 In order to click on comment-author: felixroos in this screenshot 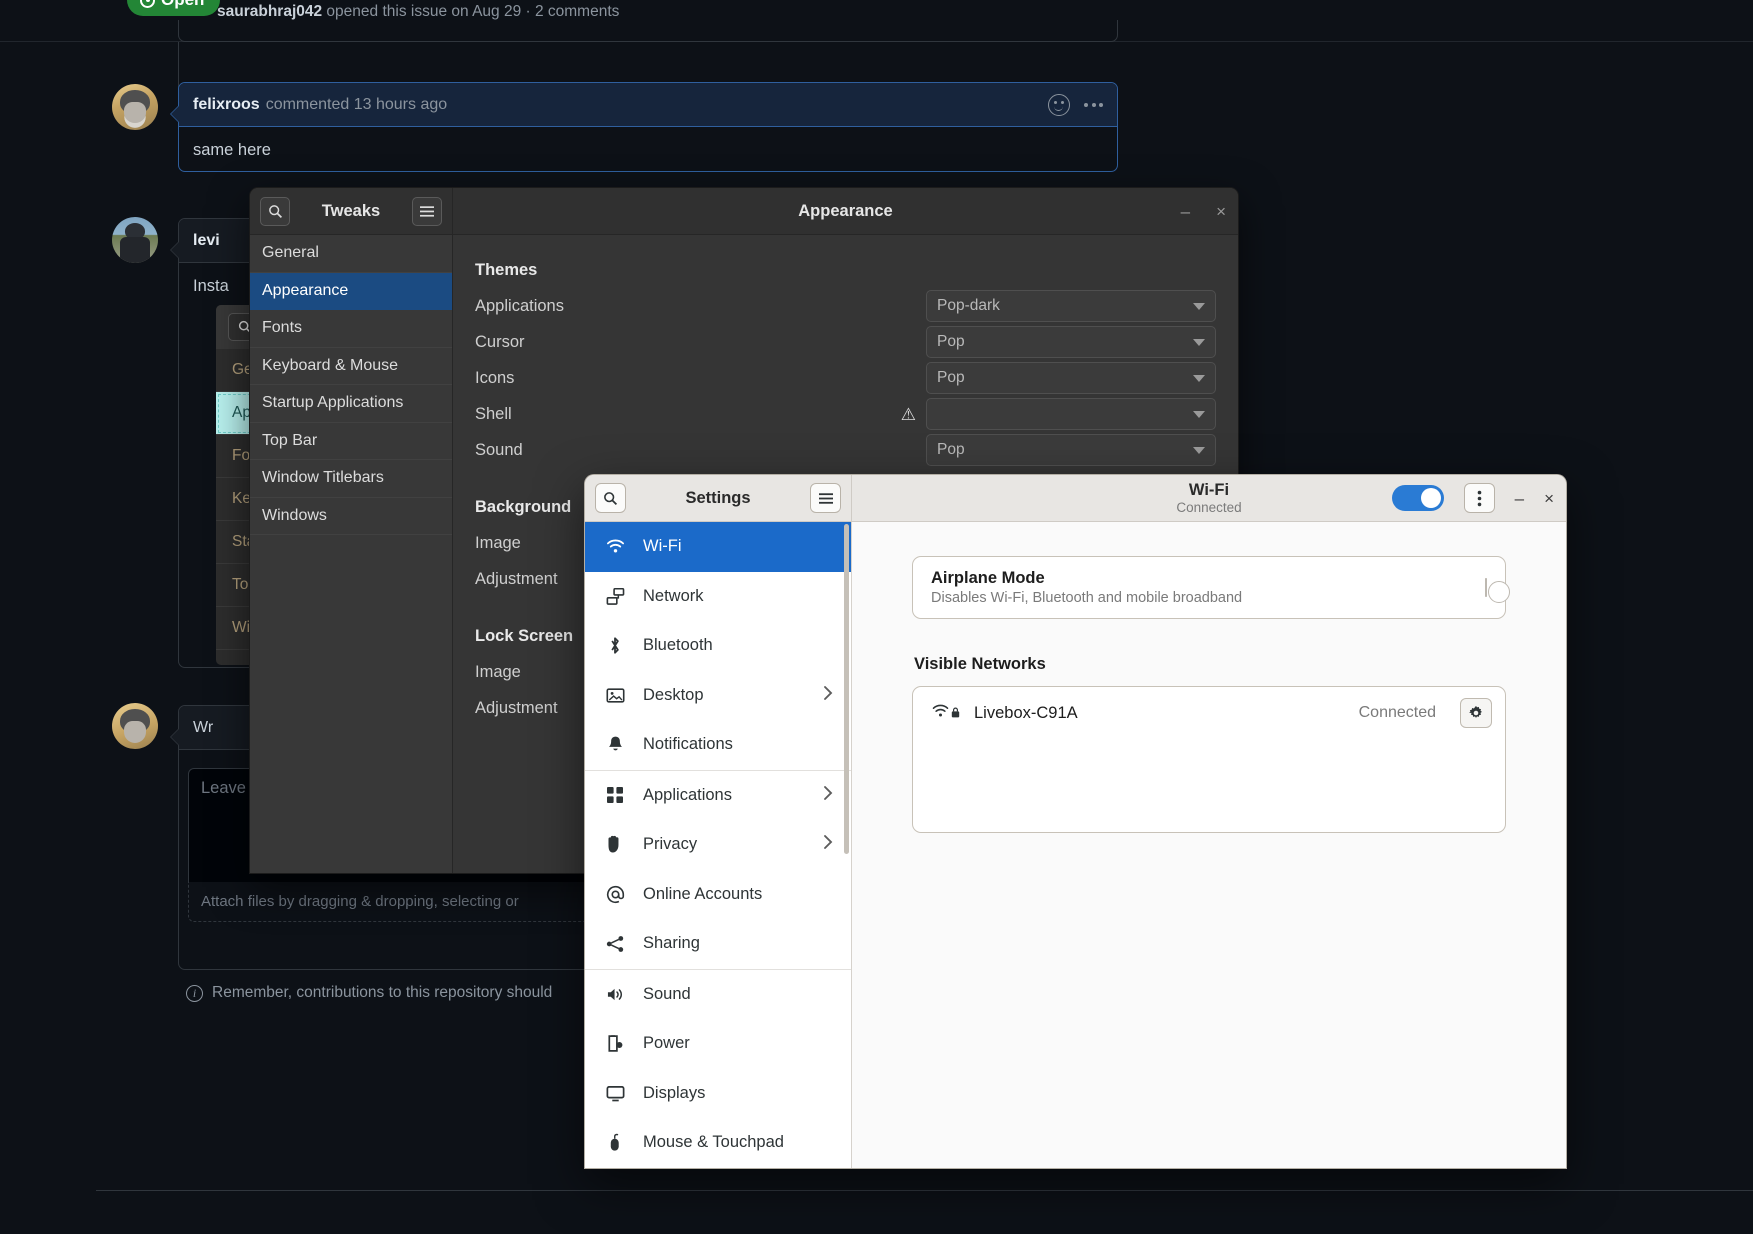, I will do `click(226, 105)`.